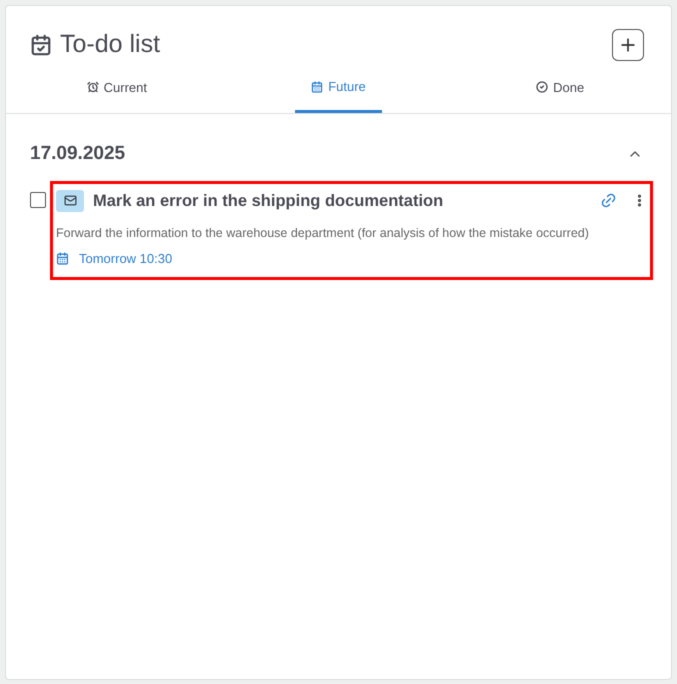 The width and height of the screenshot is (677, 684). What do you see at coordinates (628, 44) in the screenshot?
I see `add-button` at bounding box center [628, 44].